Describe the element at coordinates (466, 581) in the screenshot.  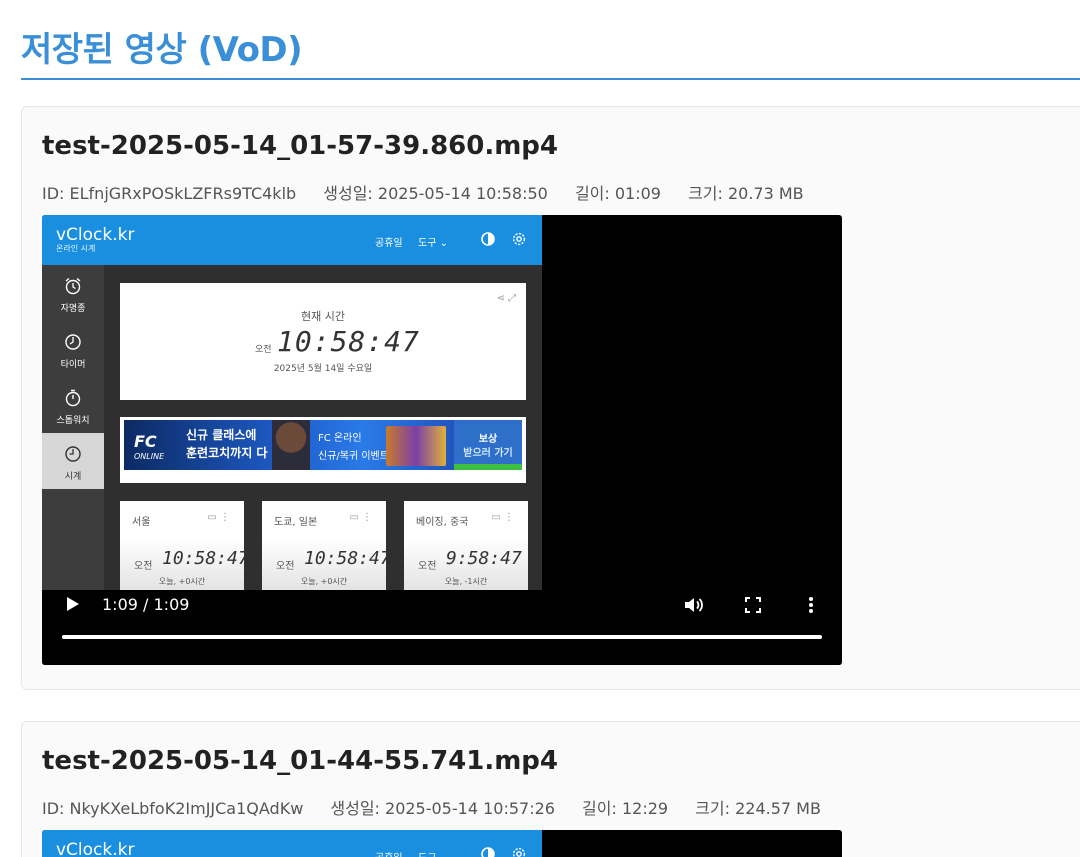
I see `city-diff: 오늘, -1시간` at that location.